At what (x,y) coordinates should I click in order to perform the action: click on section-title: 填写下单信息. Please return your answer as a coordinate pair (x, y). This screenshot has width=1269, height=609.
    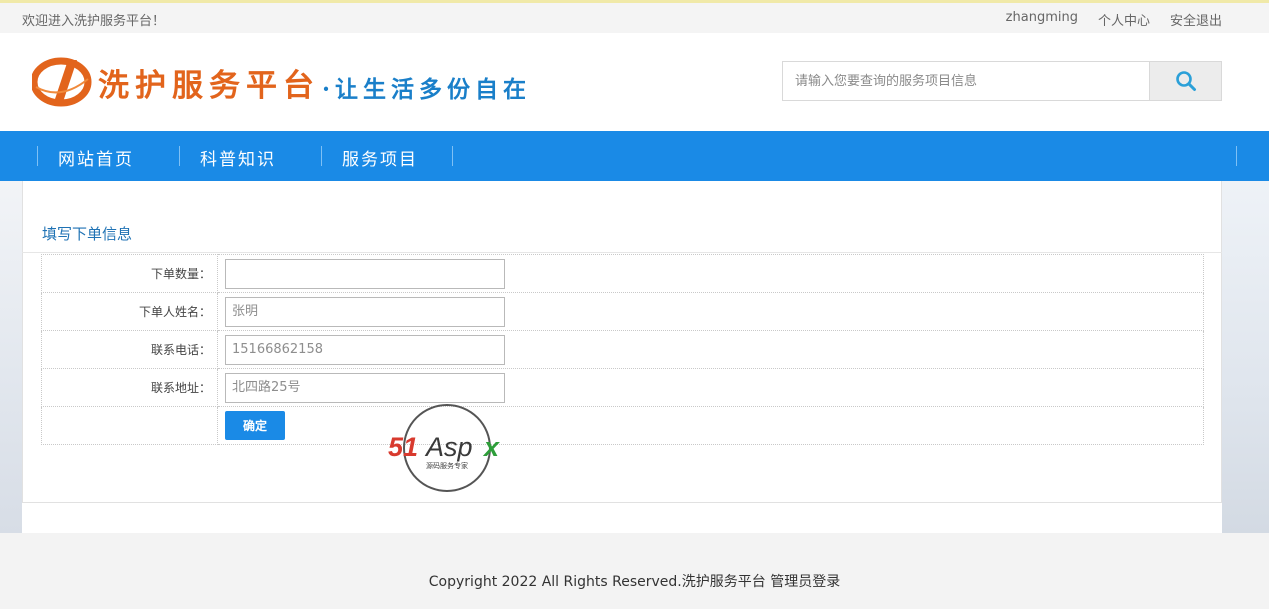
    Looking at the image, I should click on (87, 234).